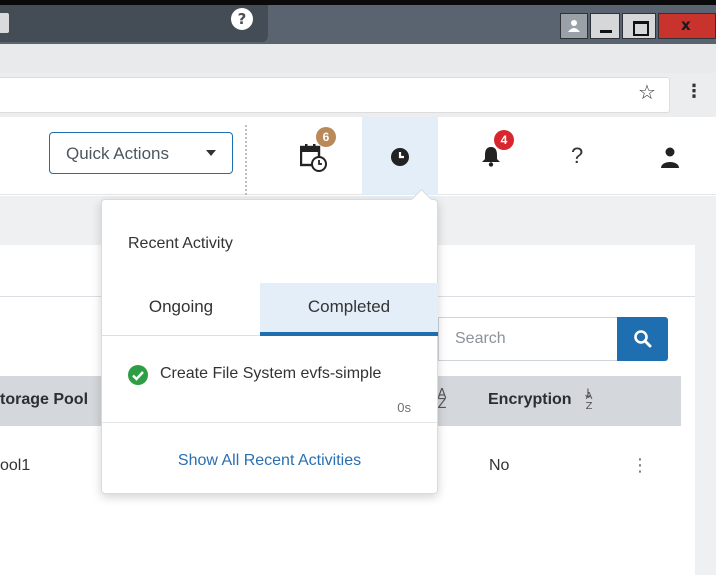  Describe the element at coordinates (639, 26) in the screenshot. I see `maximize-button` at that location.